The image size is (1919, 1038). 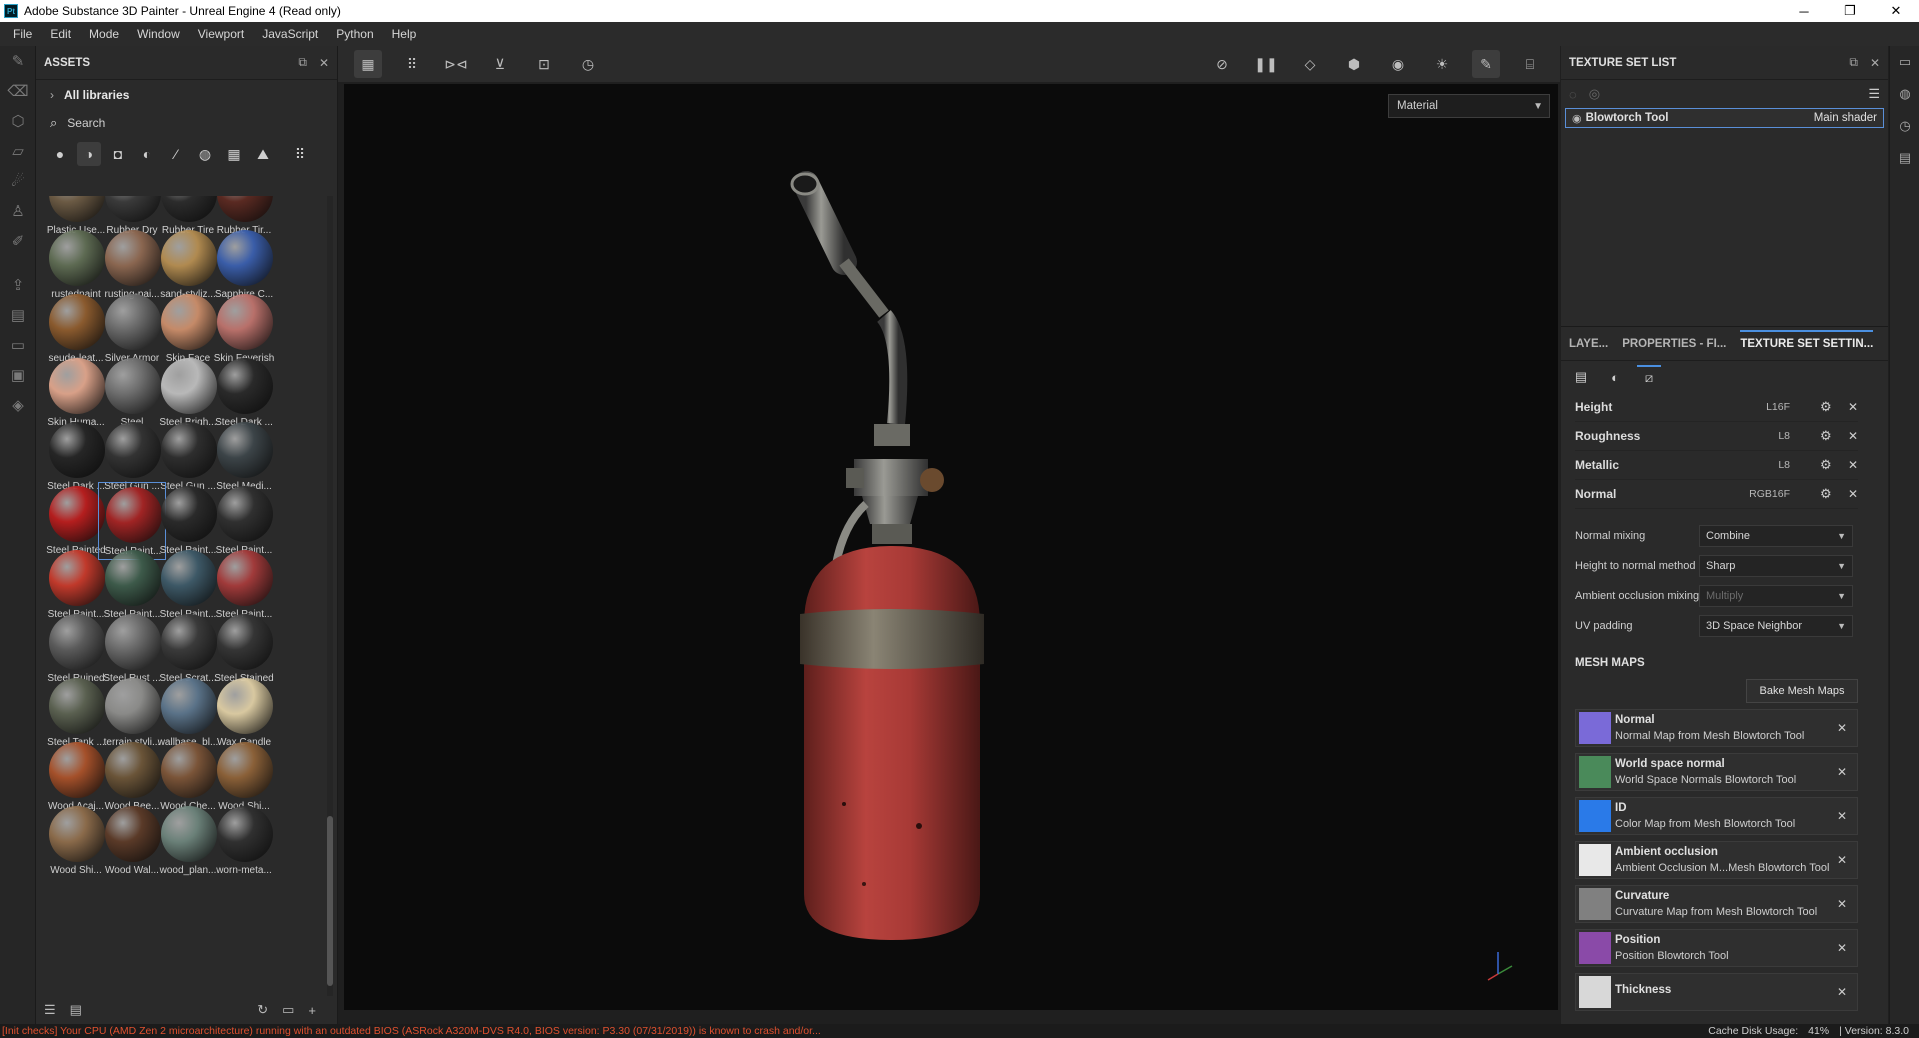 I want to click on library-selector: › All libraries, so click(x=186, y=95).